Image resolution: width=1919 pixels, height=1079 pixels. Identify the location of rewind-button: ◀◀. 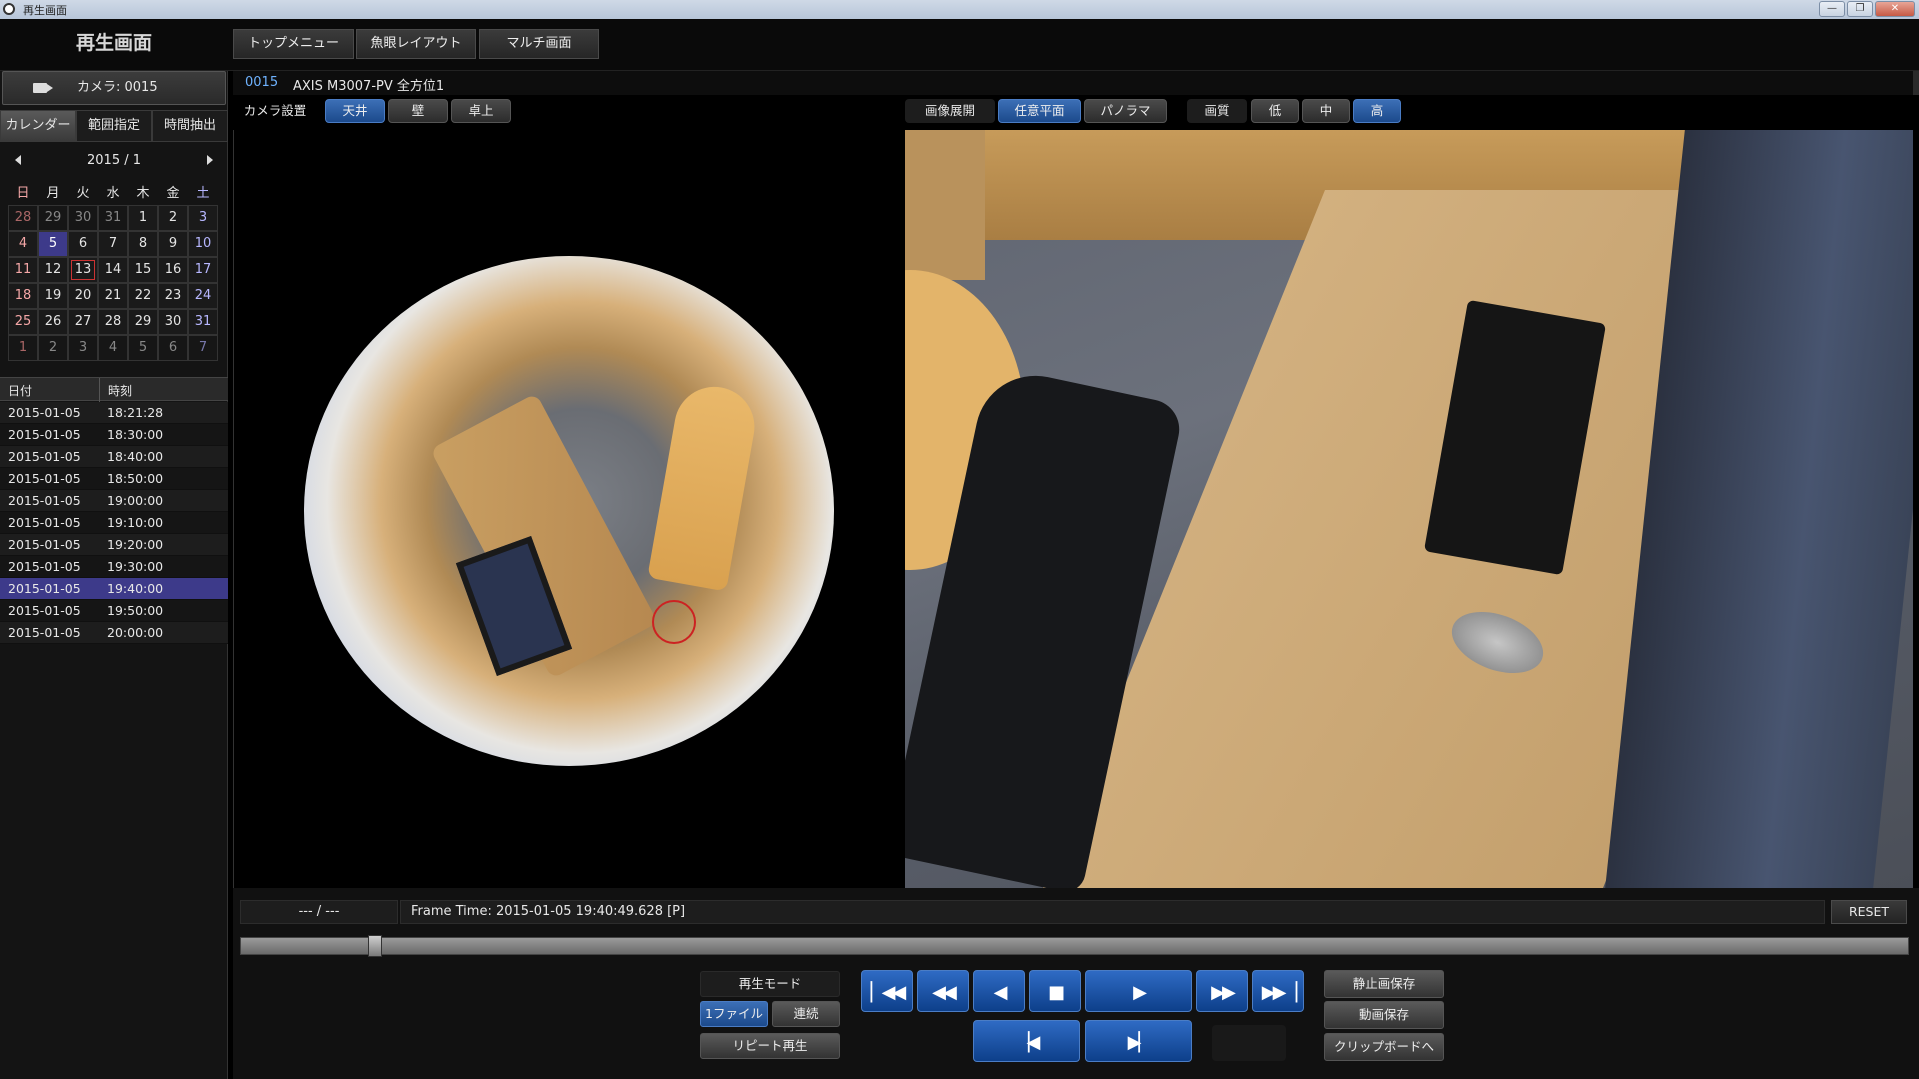
(943, 991).